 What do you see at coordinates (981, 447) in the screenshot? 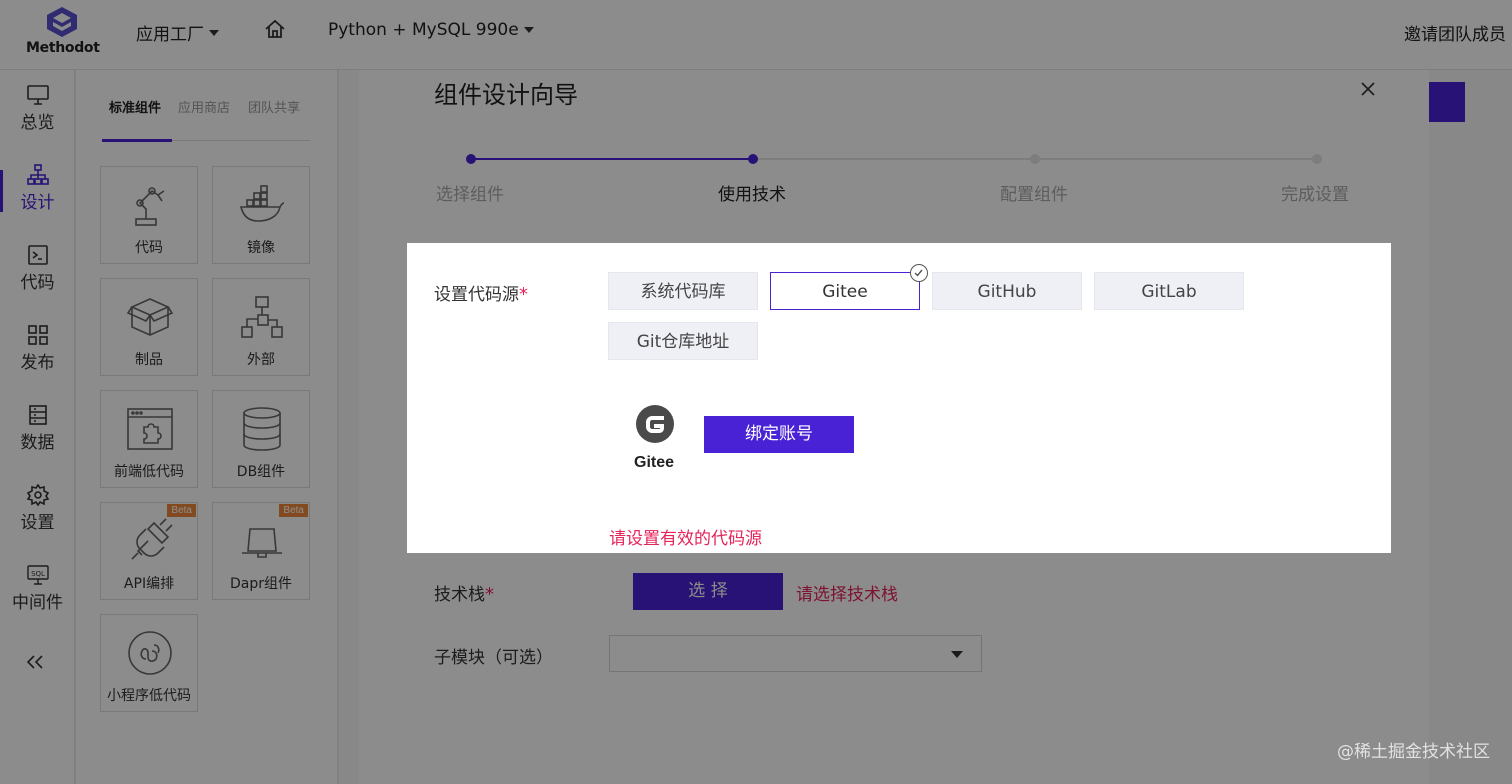
I see `gitee-bind-panel: Gitee 绑定账号` at bounding box center [981, 447].